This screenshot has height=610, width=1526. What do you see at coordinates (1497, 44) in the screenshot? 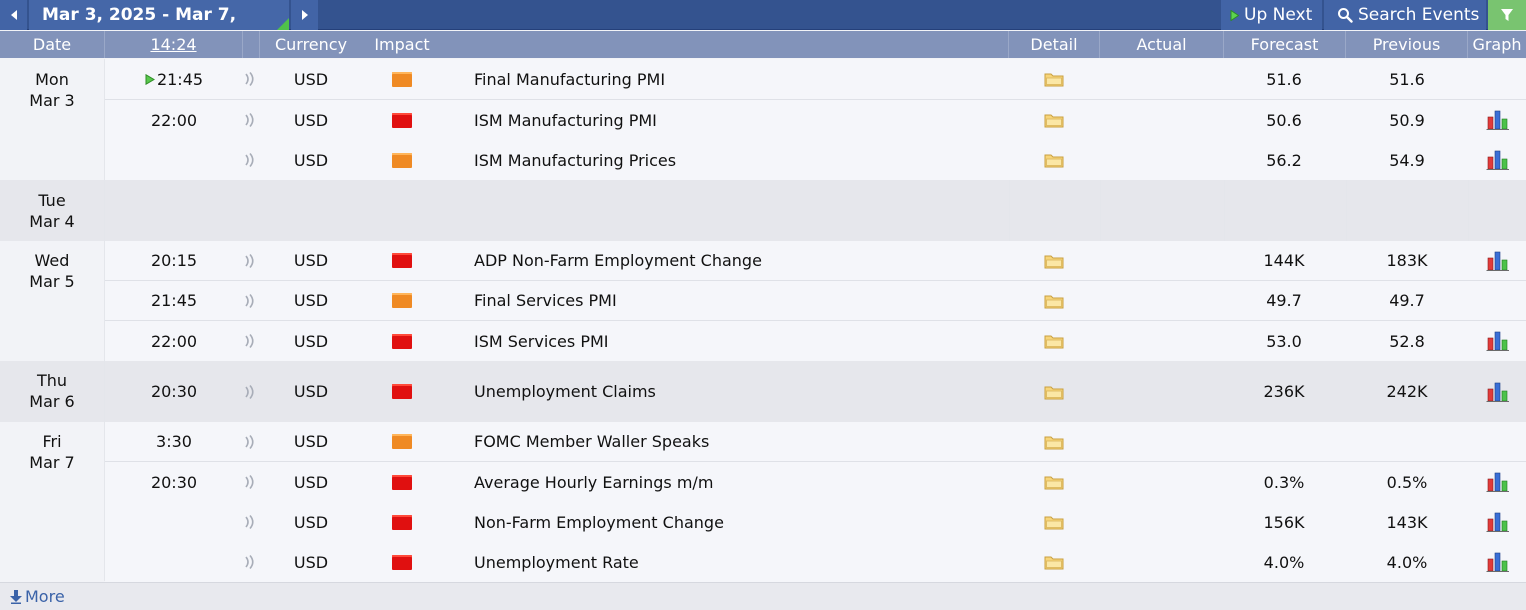
I see `graph-column-header: Graph` at bounding box center [1497, 44].